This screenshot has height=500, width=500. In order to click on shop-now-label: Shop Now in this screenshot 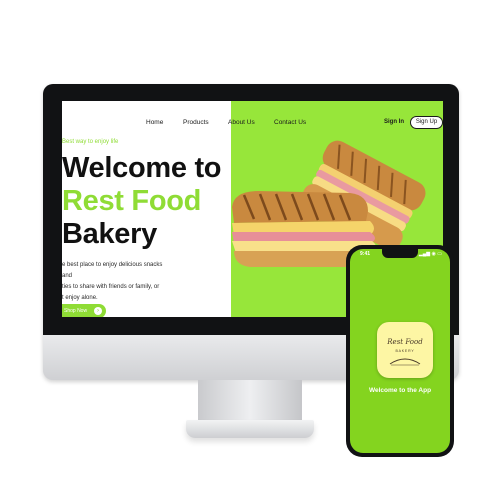, I will do `click(76, 311)`.